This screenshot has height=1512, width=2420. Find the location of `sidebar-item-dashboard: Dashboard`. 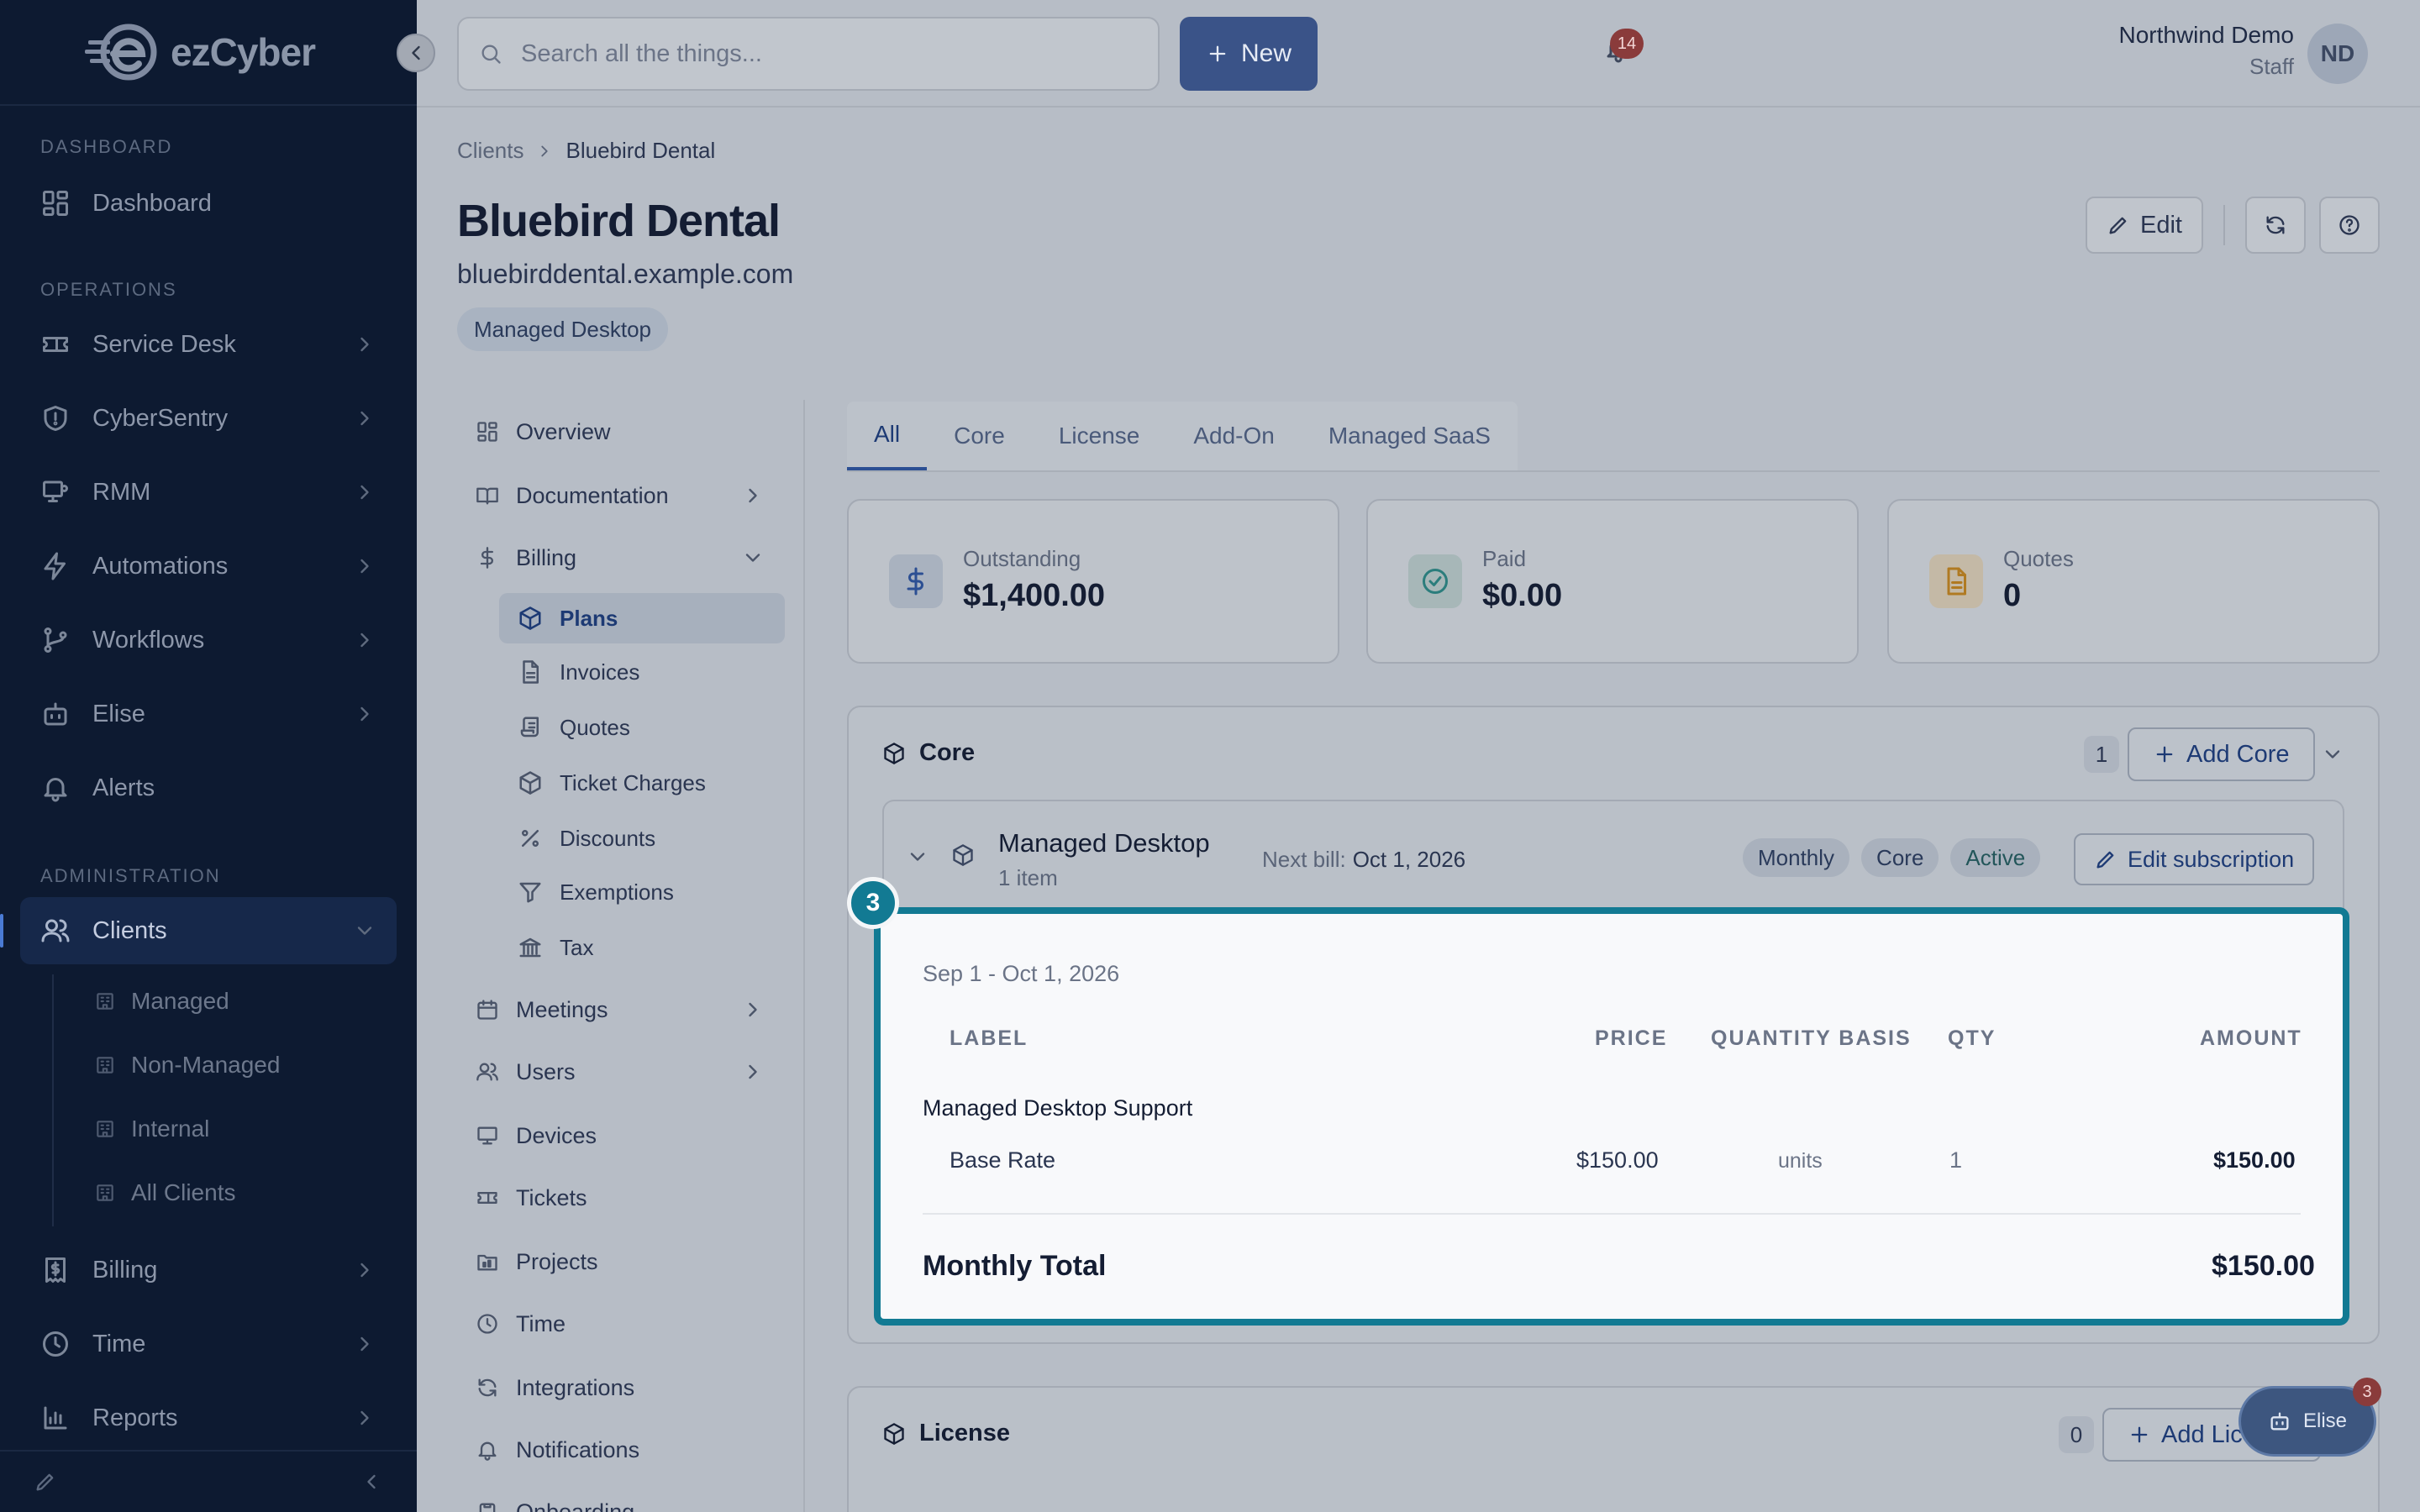

sidebar-item-dashboard: Dashboard is located at coordinates (208, 203).